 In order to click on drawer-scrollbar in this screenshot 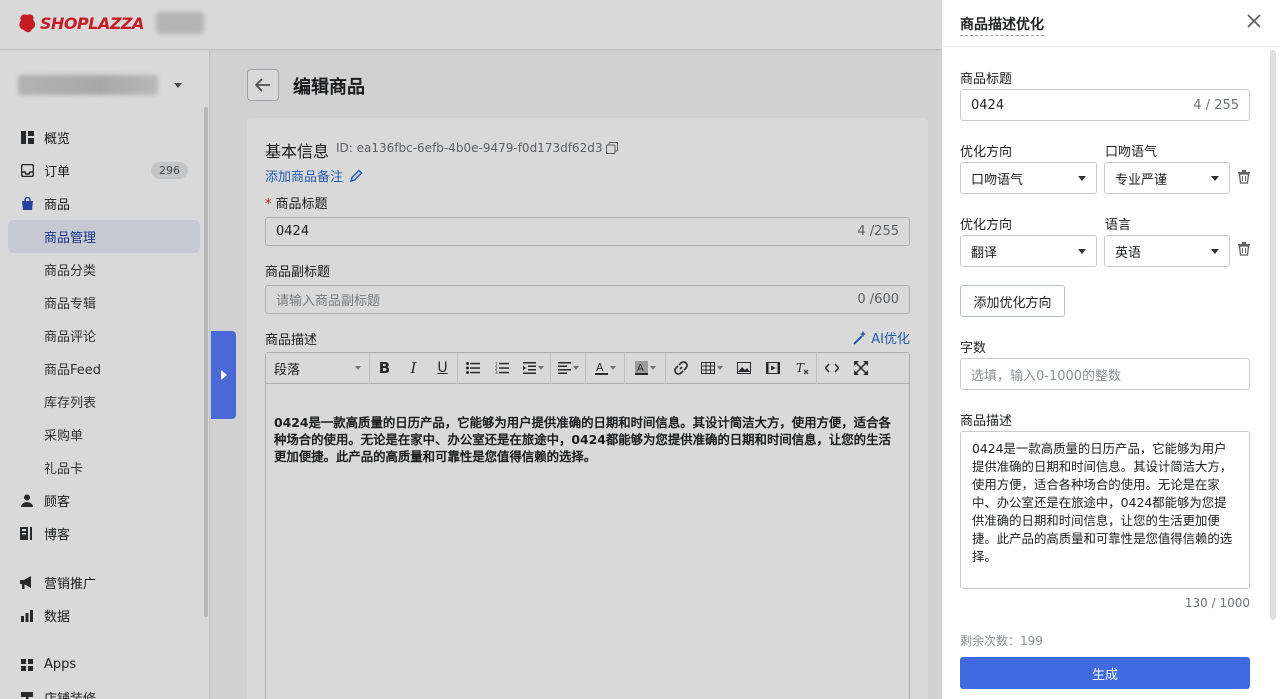, I will do `click(1273, 335)`.